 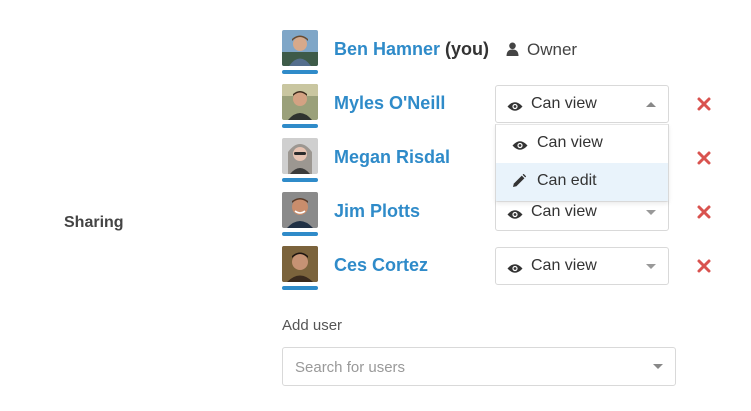 I want to click on dropdown-option-can-view: Can view, so click(x=582, y=144).